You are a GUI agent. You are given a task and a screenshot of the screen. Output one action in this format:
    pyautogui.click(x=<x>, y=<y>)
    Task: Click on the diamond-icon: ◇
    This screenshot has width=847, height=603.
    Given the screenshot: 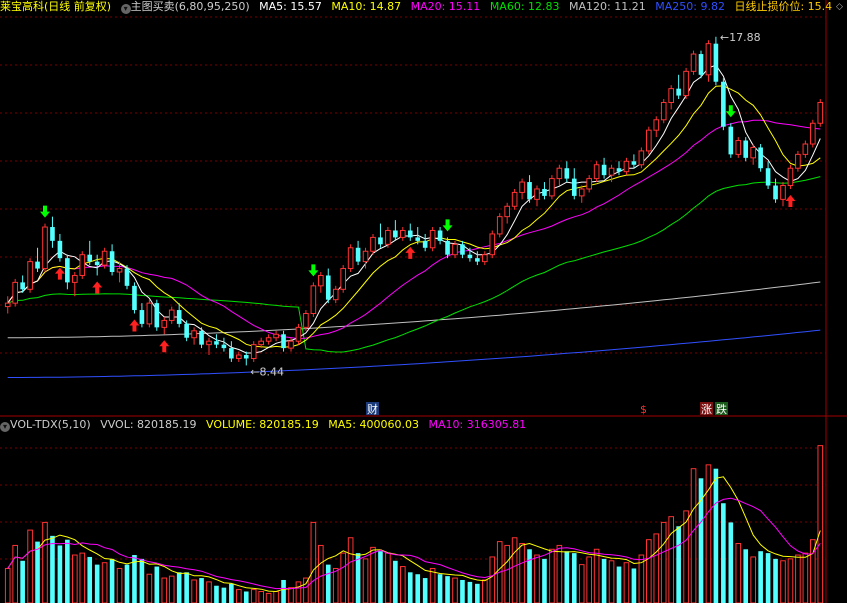 What is the action you would take?
    pyautogui.click(x=839, y=7)
    